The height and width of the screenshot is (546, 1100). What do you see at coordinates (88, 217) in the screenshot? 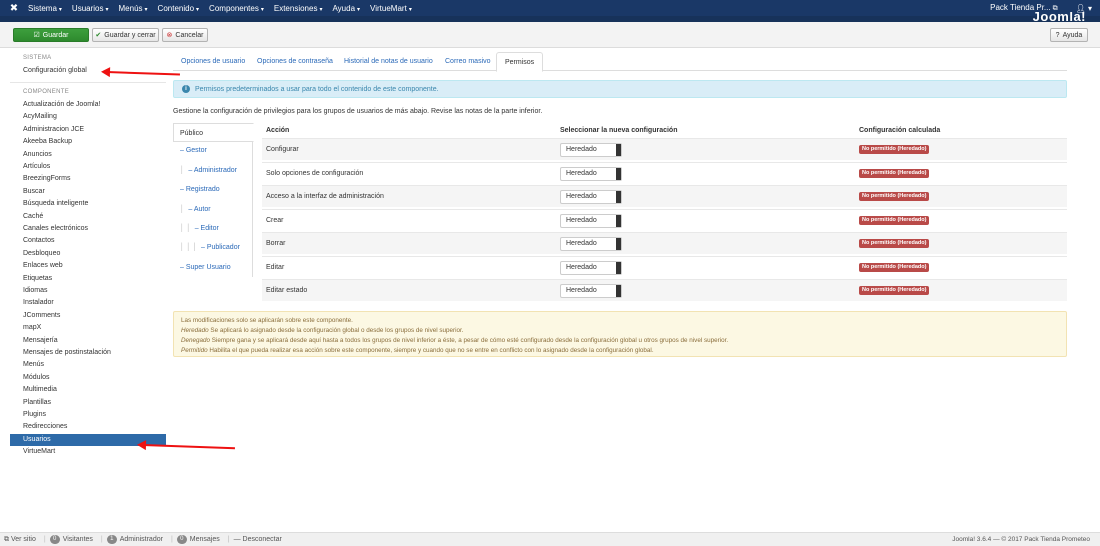
I see `sidebar-item-component: Caché` at bounding box center [88, 217].